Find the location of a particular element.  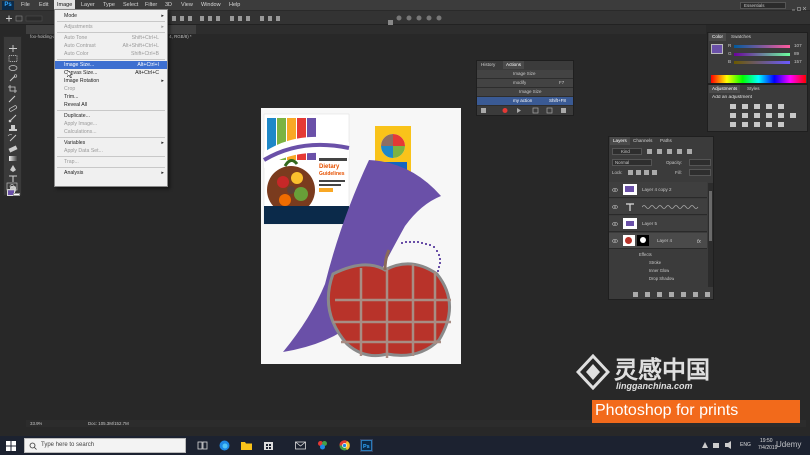

store-button is located at coordinates (268, 445).